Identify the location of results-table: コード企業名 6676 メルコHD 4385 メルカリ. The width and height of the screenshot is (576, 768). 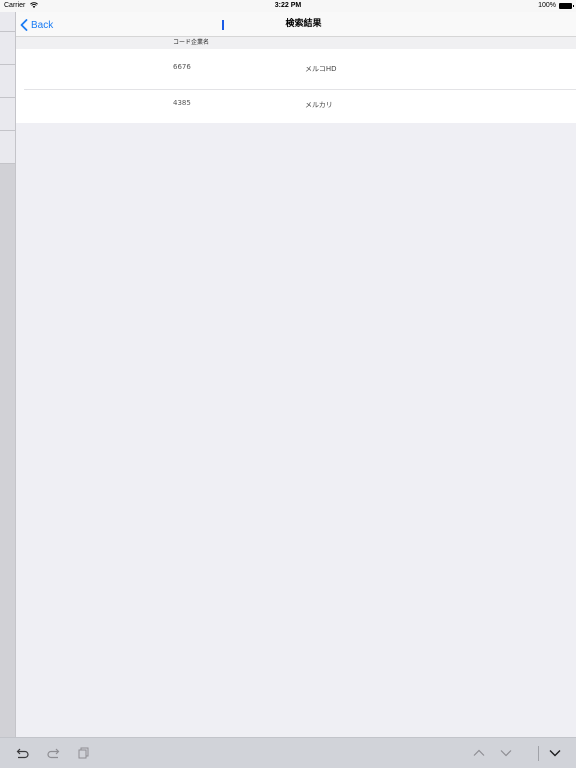
(296, 80).